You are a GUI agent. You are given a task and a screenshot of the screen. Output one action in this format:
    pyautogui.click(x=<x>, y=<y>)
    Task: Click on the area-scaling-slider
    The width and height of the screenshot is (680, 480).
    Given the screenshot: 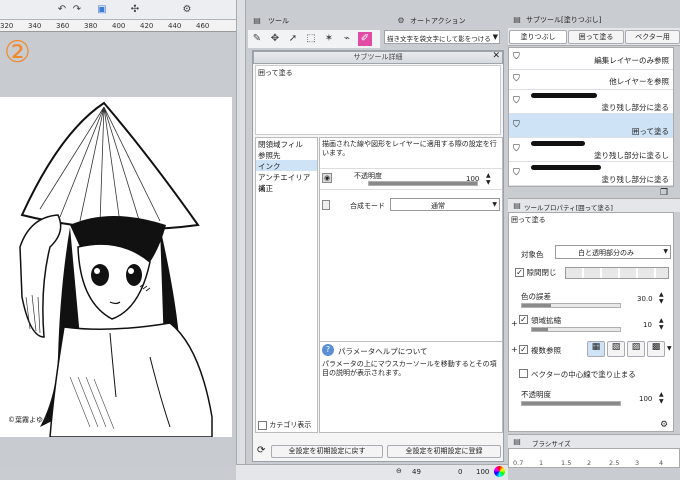 What is the action you would take?
    pyautogui.click(x=576, y=329)
    